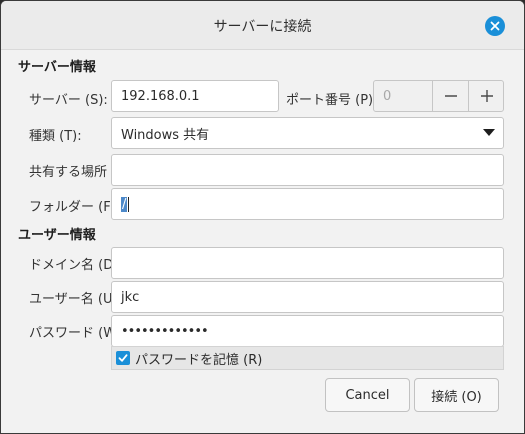 The height and width of the screenshot is (434, 525). I want to click on title-bar: サーバーに接続, so click(262, 25).